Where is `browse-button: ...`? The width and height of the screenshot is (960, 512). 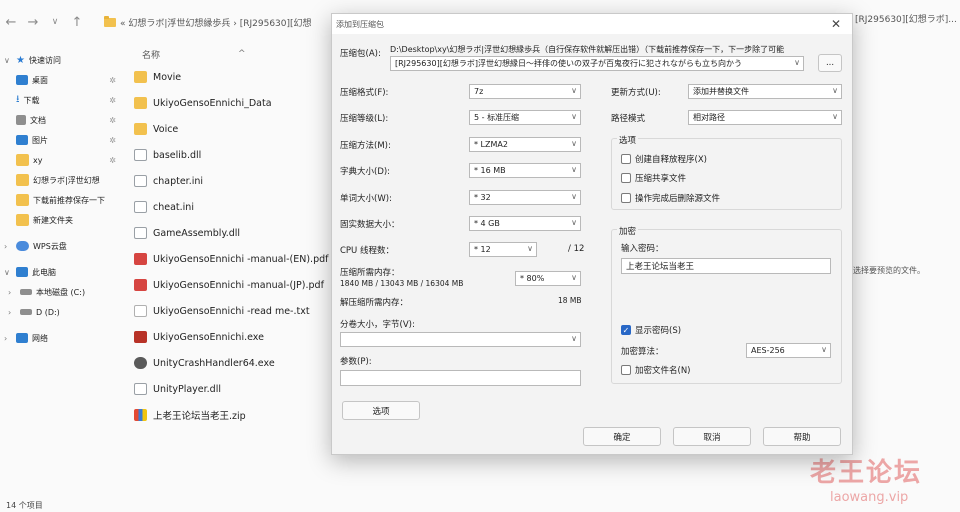 browse-button: ... is located at coordinates (830, 63).